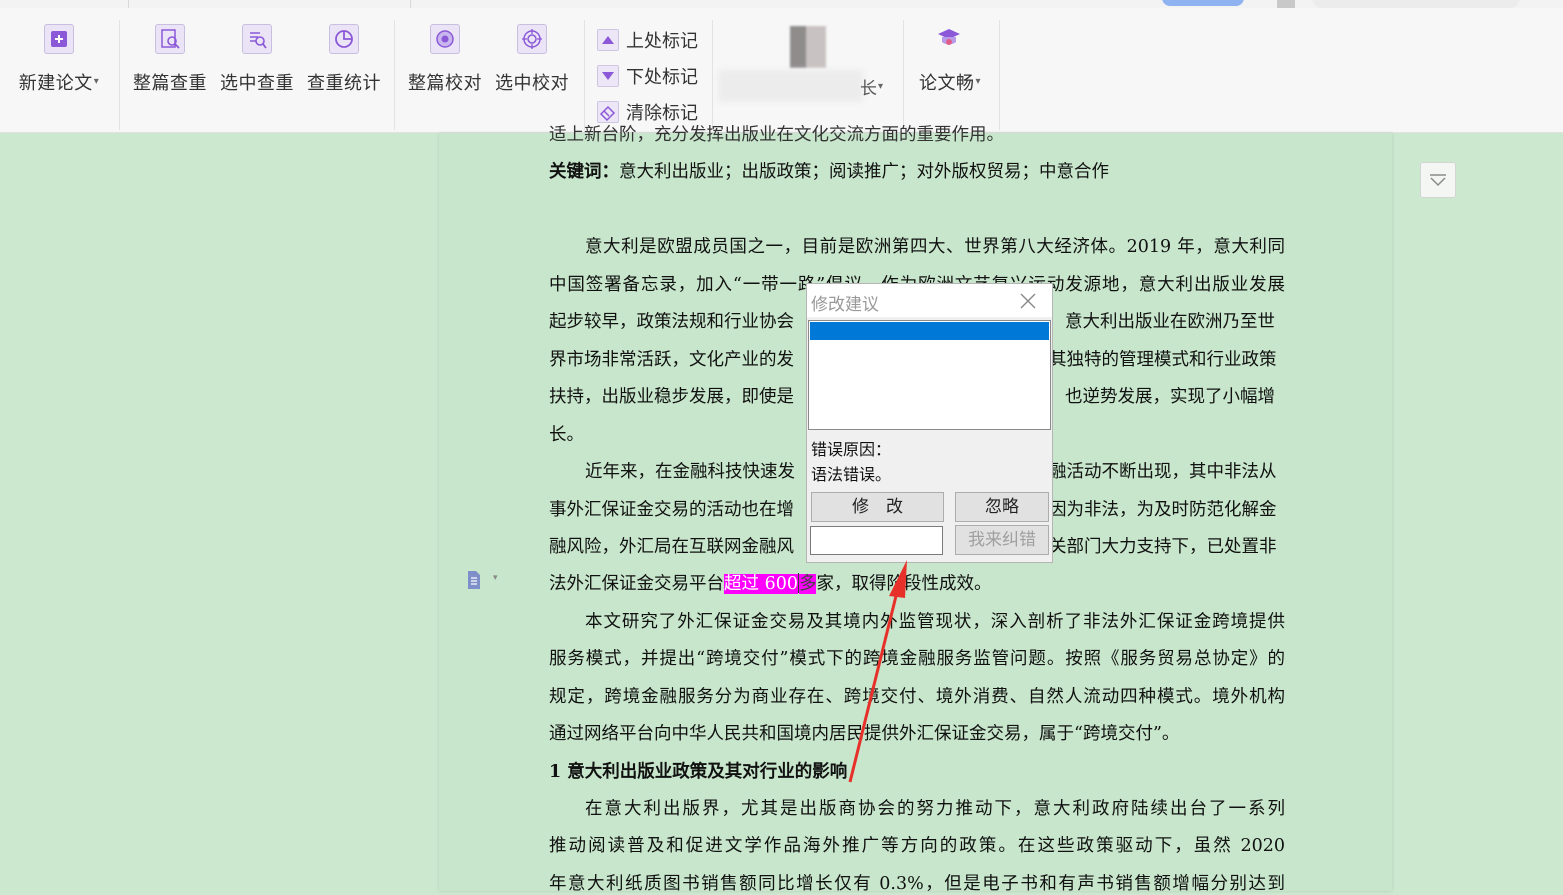 The image size is (1563, 895). I want to click on section-heading: 1 意大利出版业政策及其对行业的影响, so click(698, 772).